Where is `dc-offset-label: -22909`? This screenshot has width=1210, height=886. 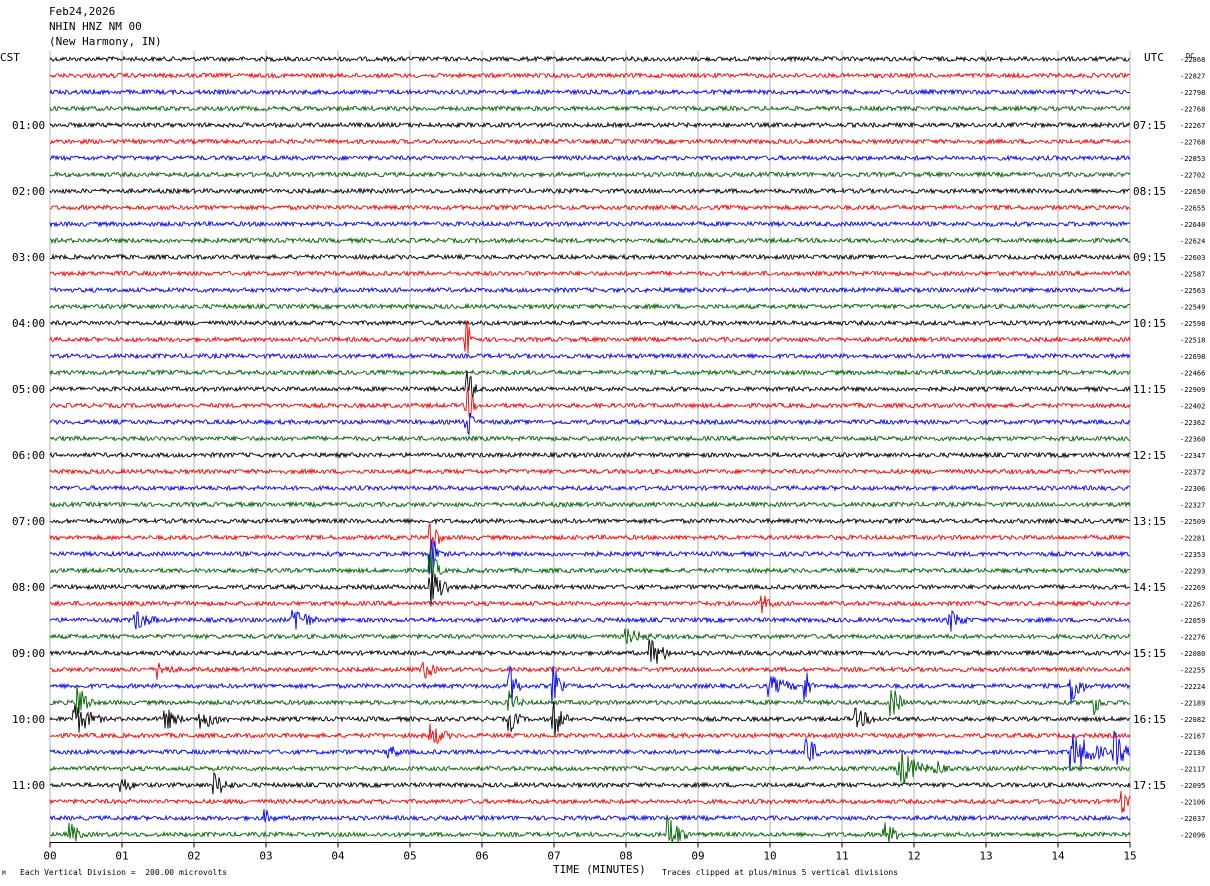 dc-offset-label: -22909 is located at coordinates (1192, 390).